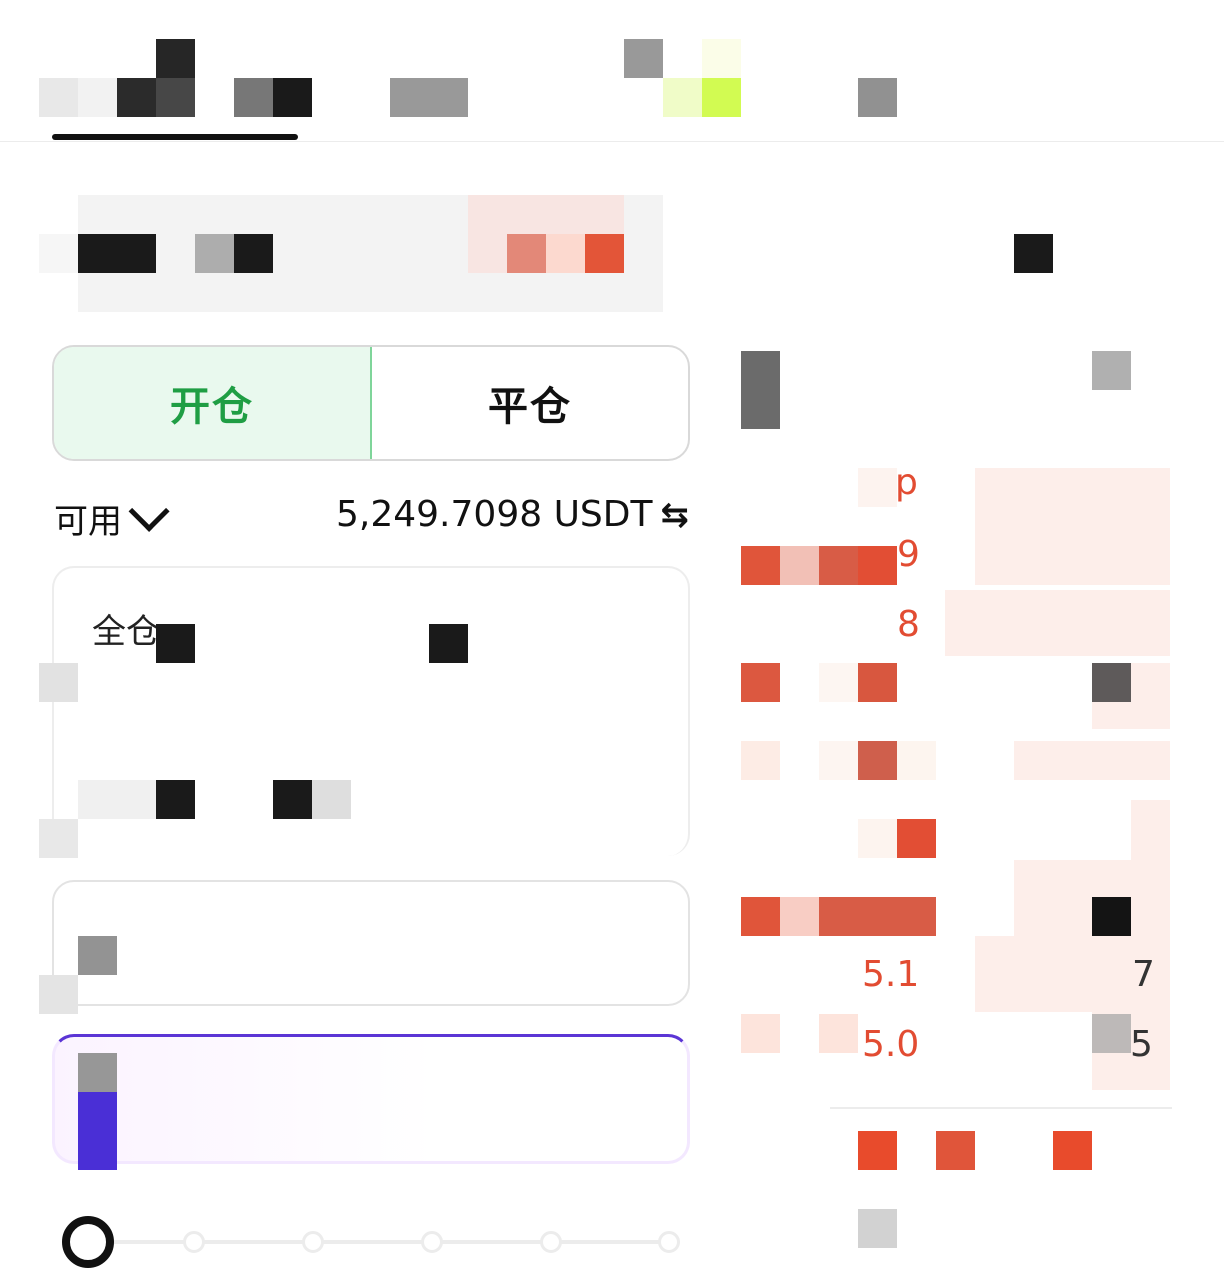 This screenshot has width=1224, height=1275. I want to click on price-input-card, so click(371, 943).